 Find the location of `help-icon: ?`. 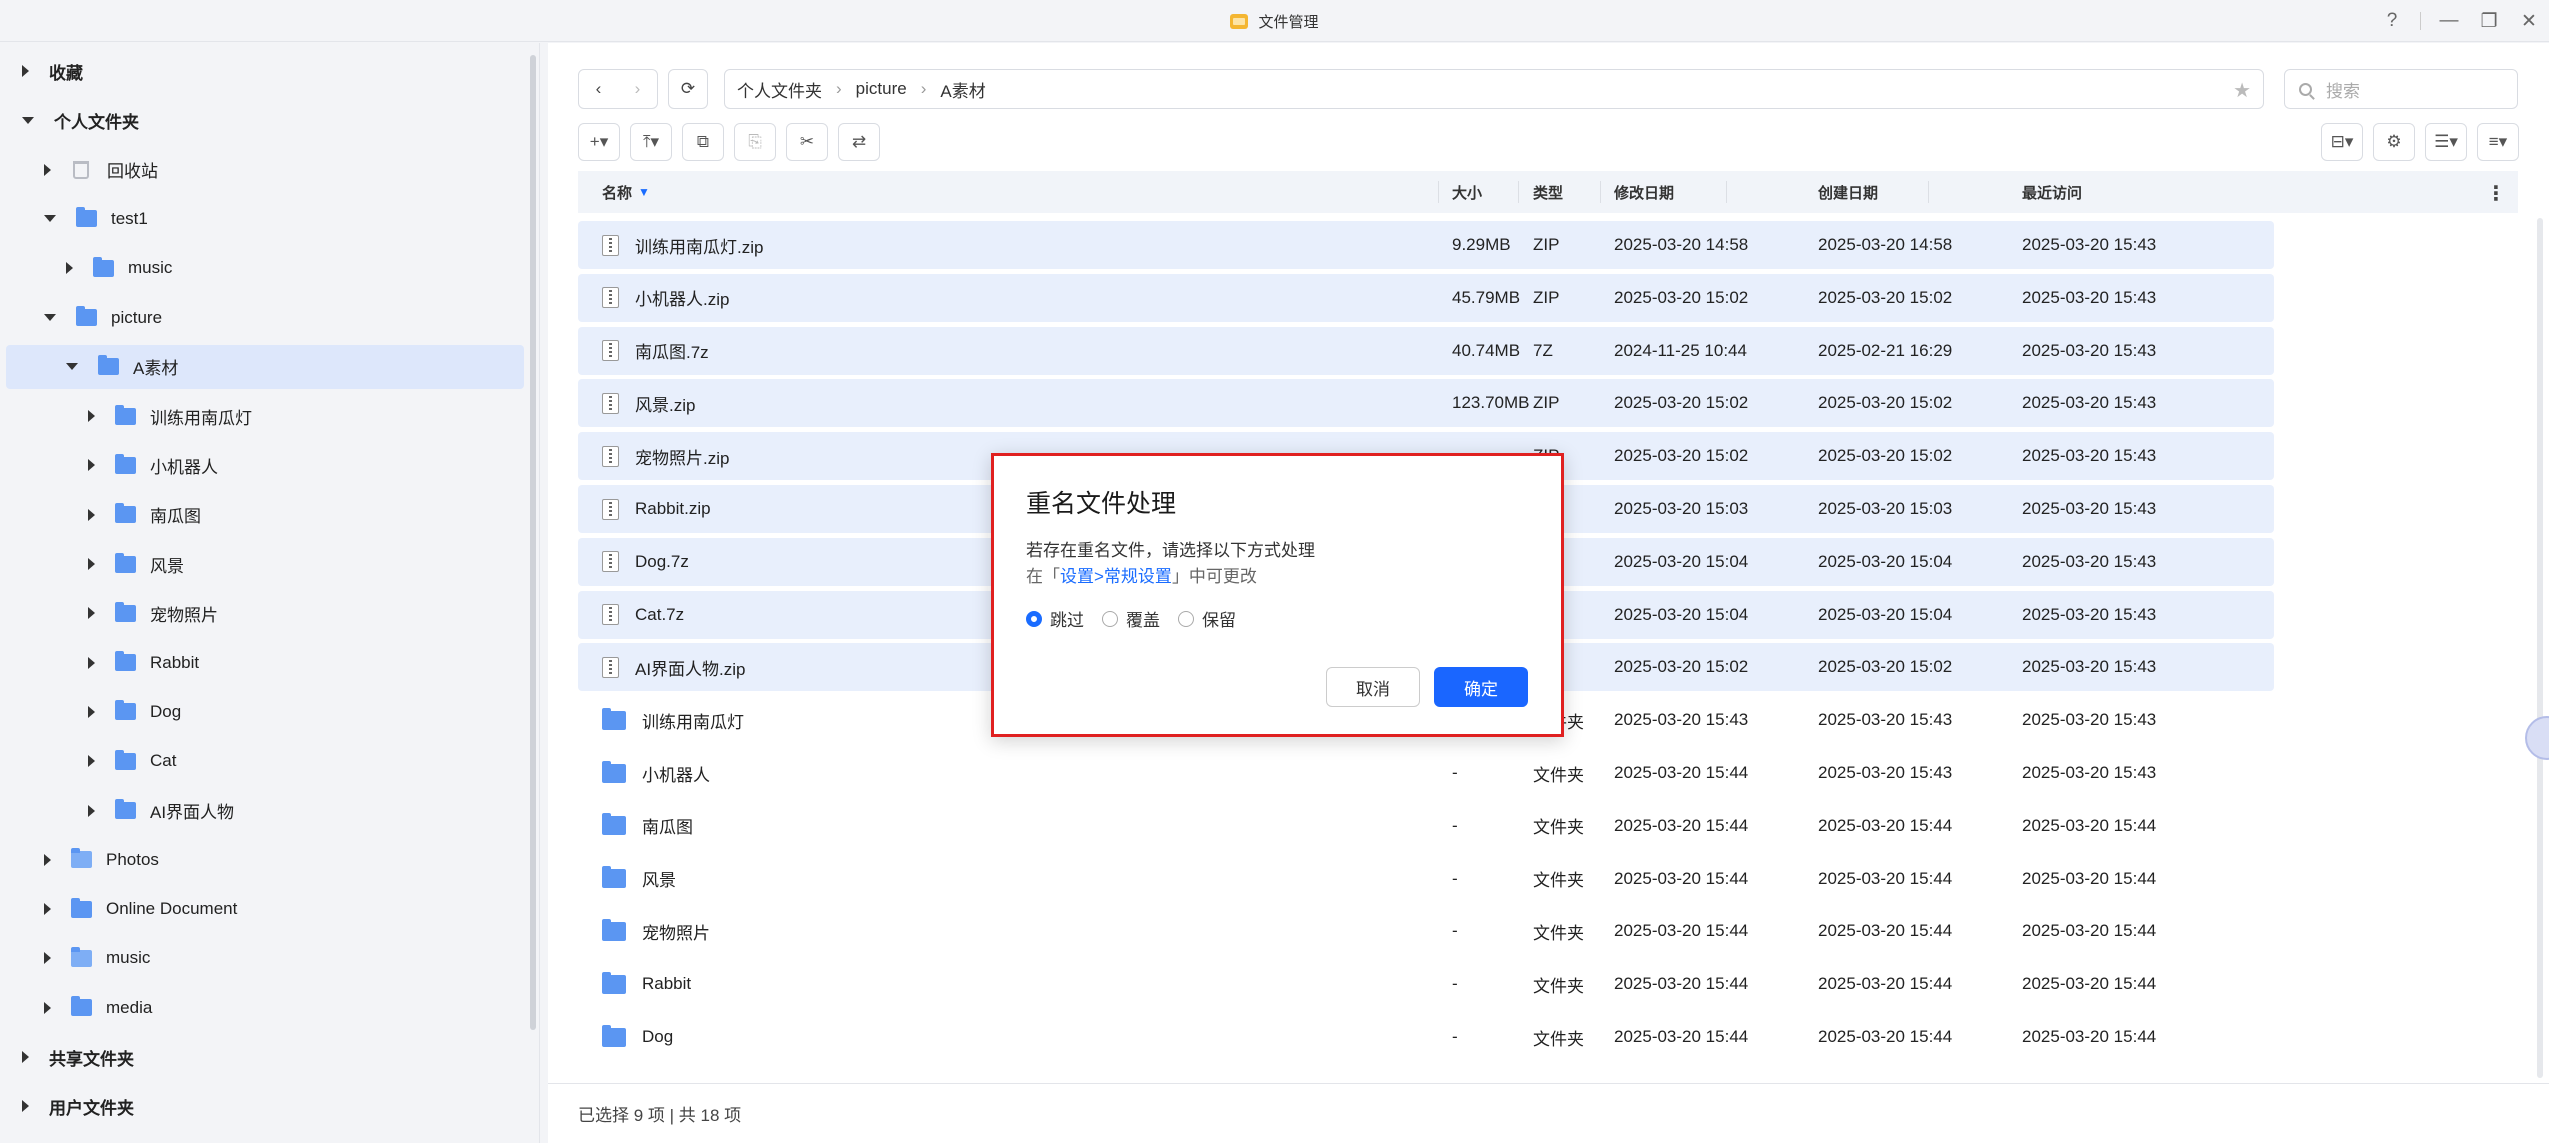

help-icon: ? is located at coordinates (2392, 21).